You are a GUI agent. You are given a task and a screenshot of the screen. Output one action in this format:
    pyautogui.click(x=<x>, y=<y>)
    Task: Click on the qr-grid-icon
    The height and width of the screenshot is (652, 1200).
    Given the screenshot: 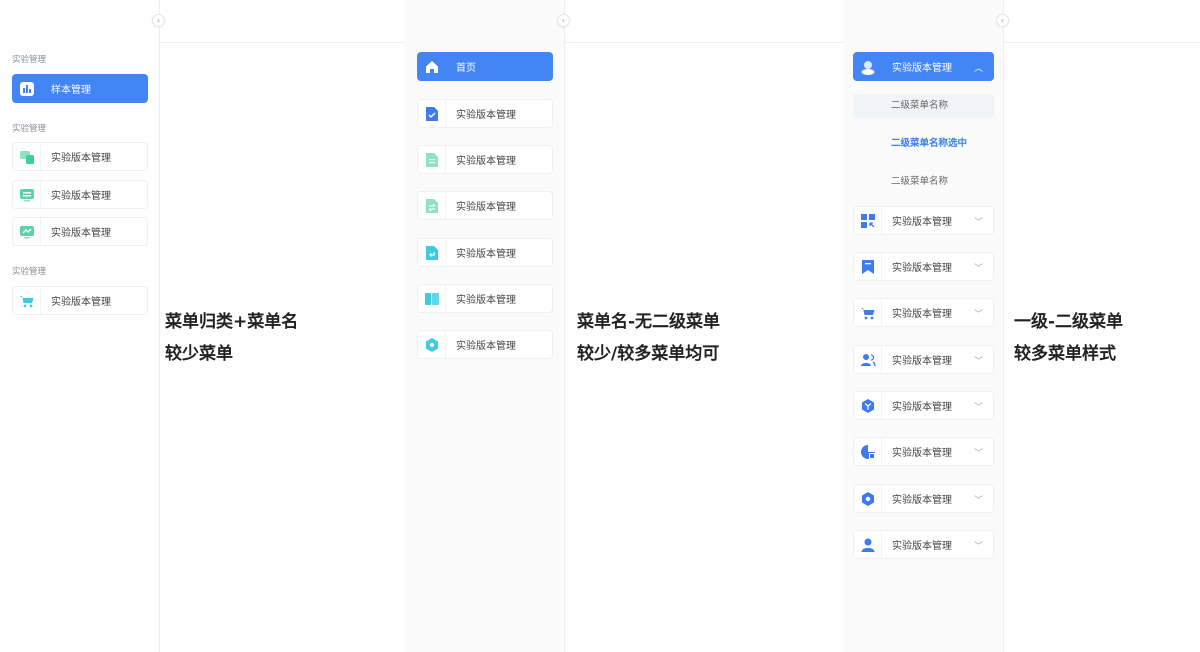 What is the action you would take?
    pyautogui.click(x=868, y=220)
    